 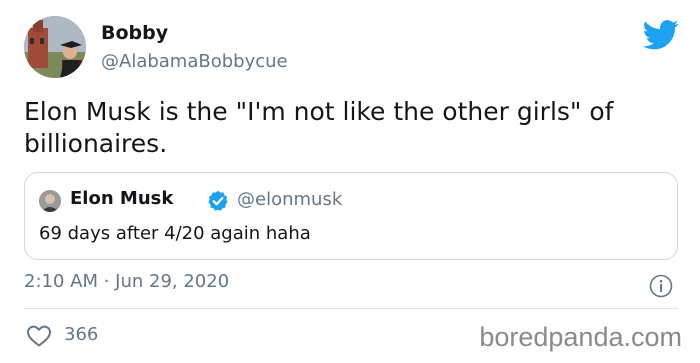 What do you see at coordinates (218, 201) in the screenshot?
I see `verified-badge-icon` at bounding box center [218, 201].